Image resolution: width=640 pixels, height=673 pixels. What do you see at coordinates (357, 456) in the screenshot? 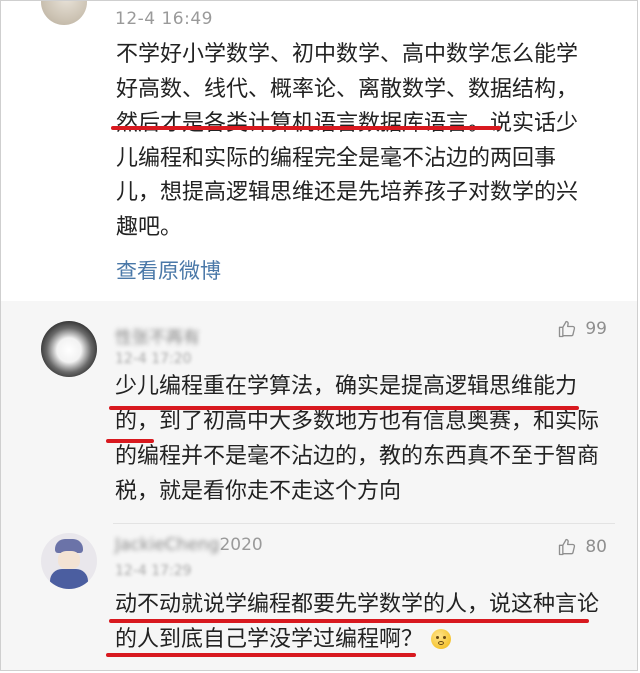
I see `comment-text-line: 的编程并不是毫不沾边的，教的东西真不至于智商` at bounding box center [357, 456].